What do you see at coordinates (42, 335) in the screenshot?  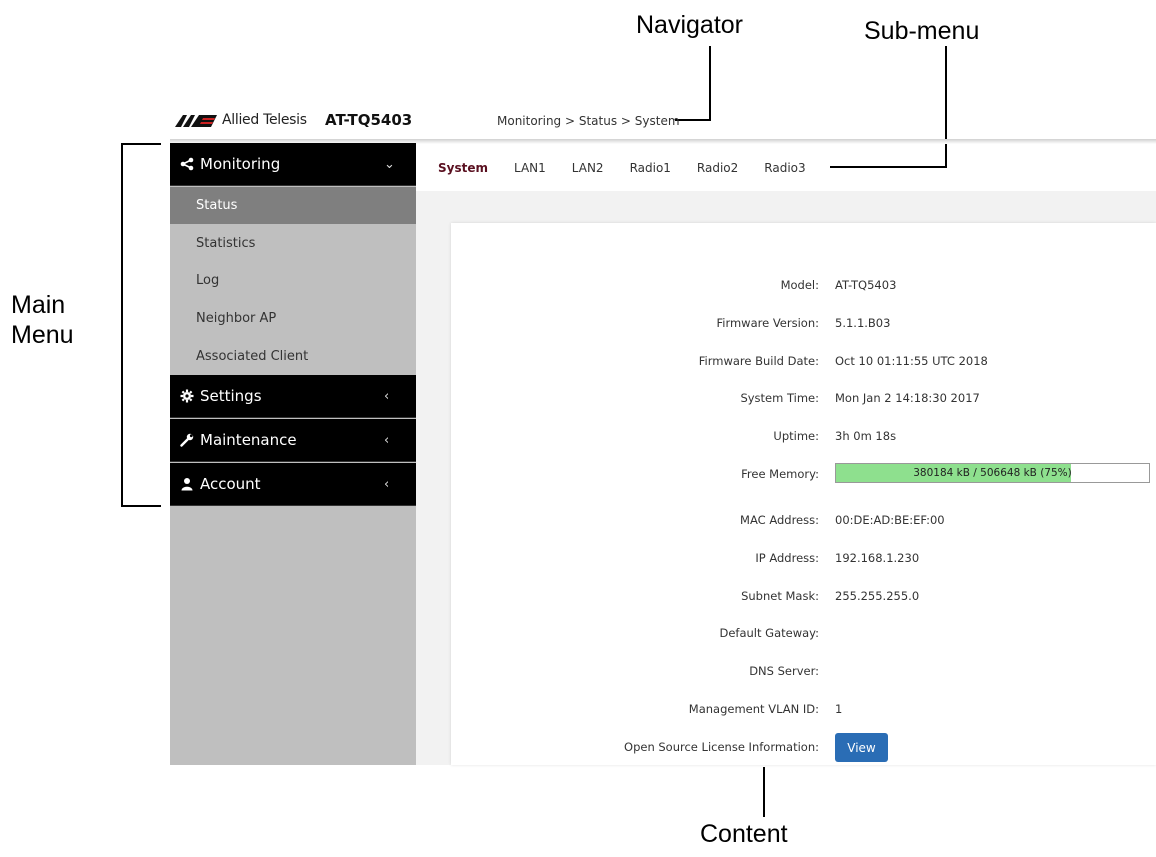 I see `main-menu-callout-line2: Menu` at bounding box center [42, 335].